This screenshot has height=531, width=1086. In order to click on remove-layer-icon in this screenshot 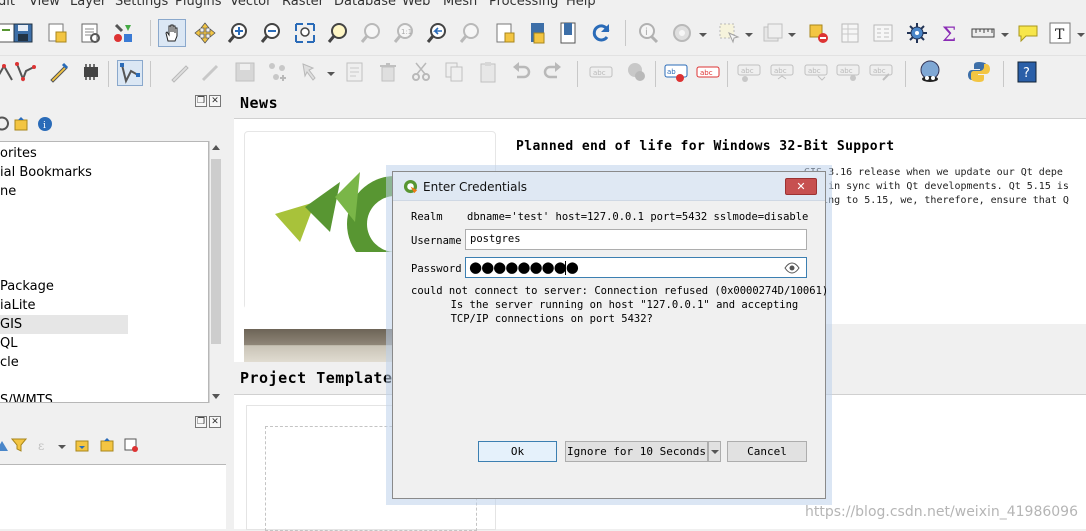, I will do `click(131, 445)`.